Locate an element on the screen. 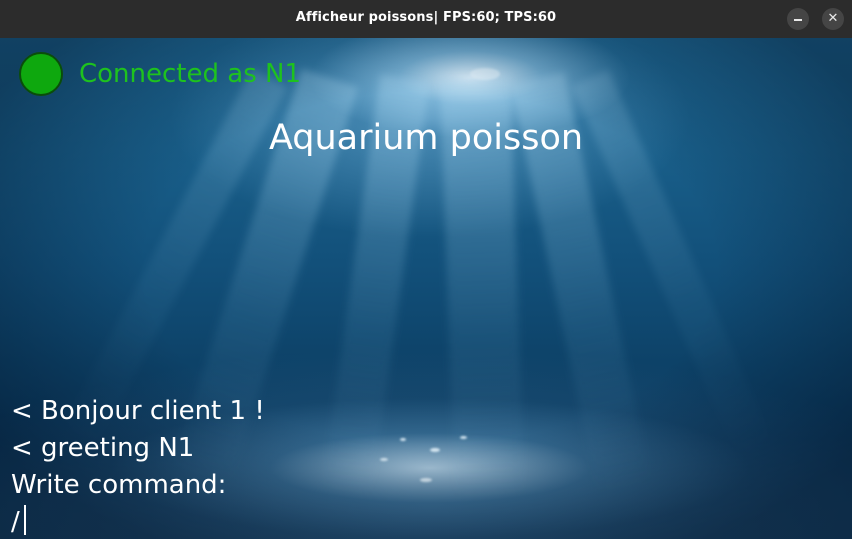 Image resolution: width=852 pixels, height=539 pixels. close-button: ✕ is located at coordinates (833, 19).